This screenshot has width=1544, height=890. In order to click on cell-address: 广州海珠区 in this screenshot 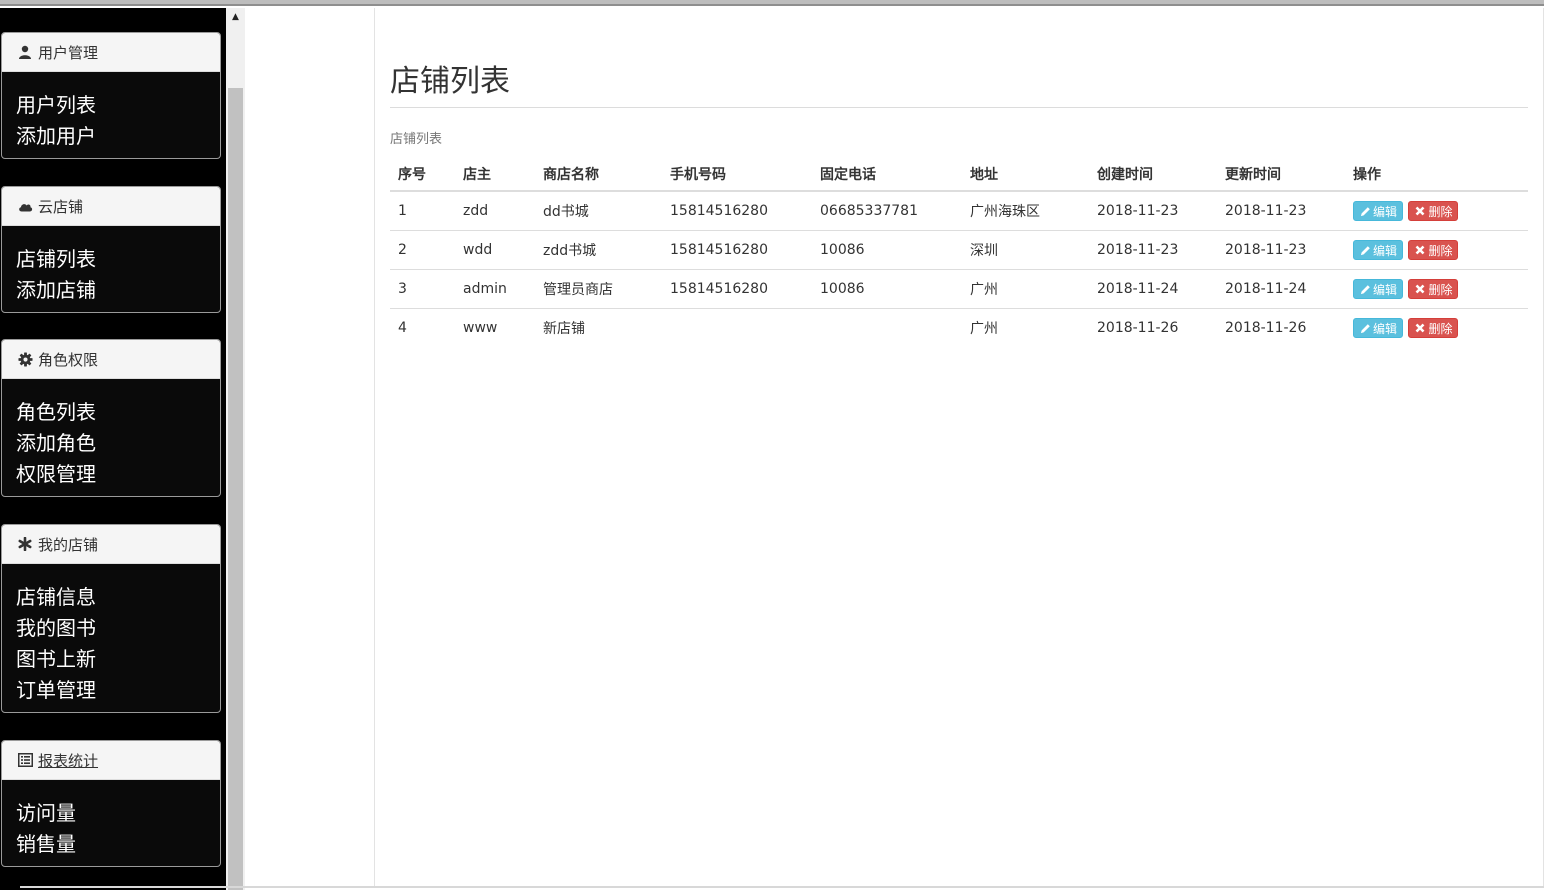, I will do `click(1005, 212)`.